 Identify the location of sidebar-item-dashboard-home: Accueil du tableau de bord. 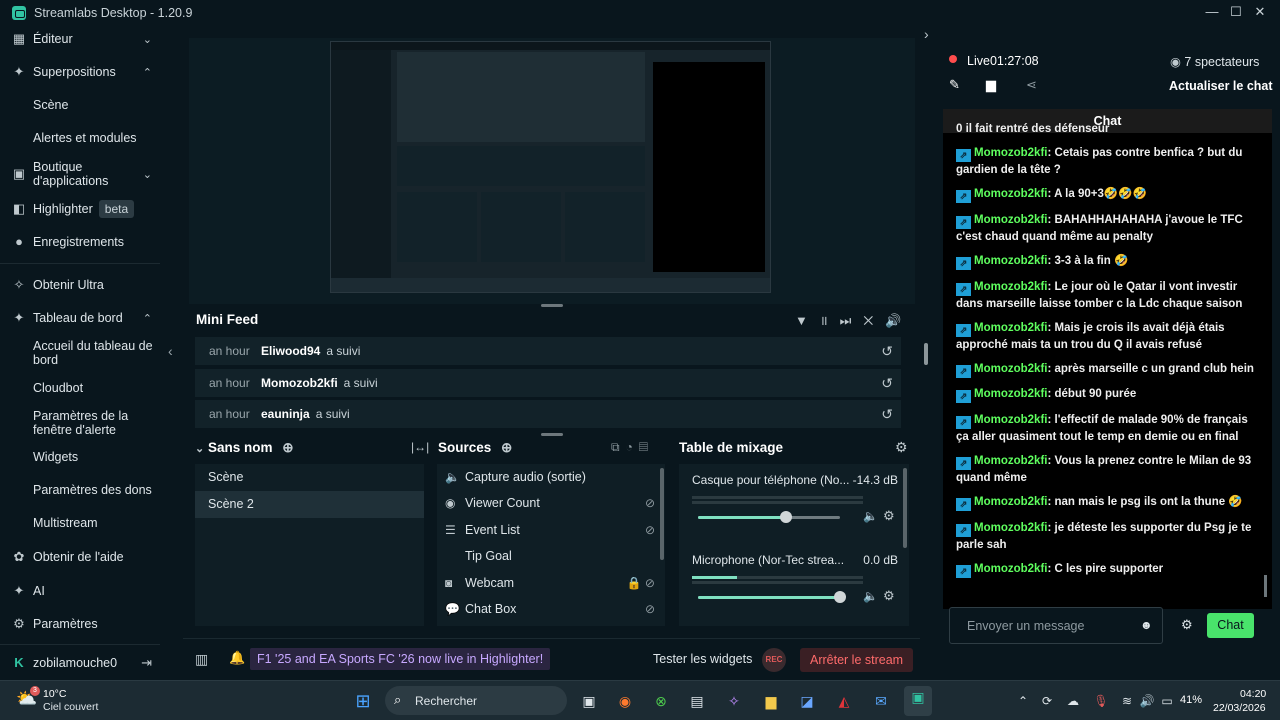
(93, 353).